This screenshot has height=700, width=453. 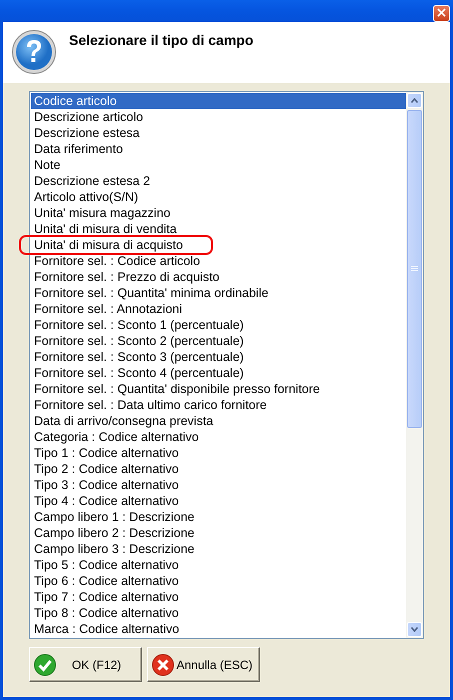 What do you see at coordinates (85, 664) in the screenshot?
I see `ok-button: OK (F12)` at bounding box center [85, 664].